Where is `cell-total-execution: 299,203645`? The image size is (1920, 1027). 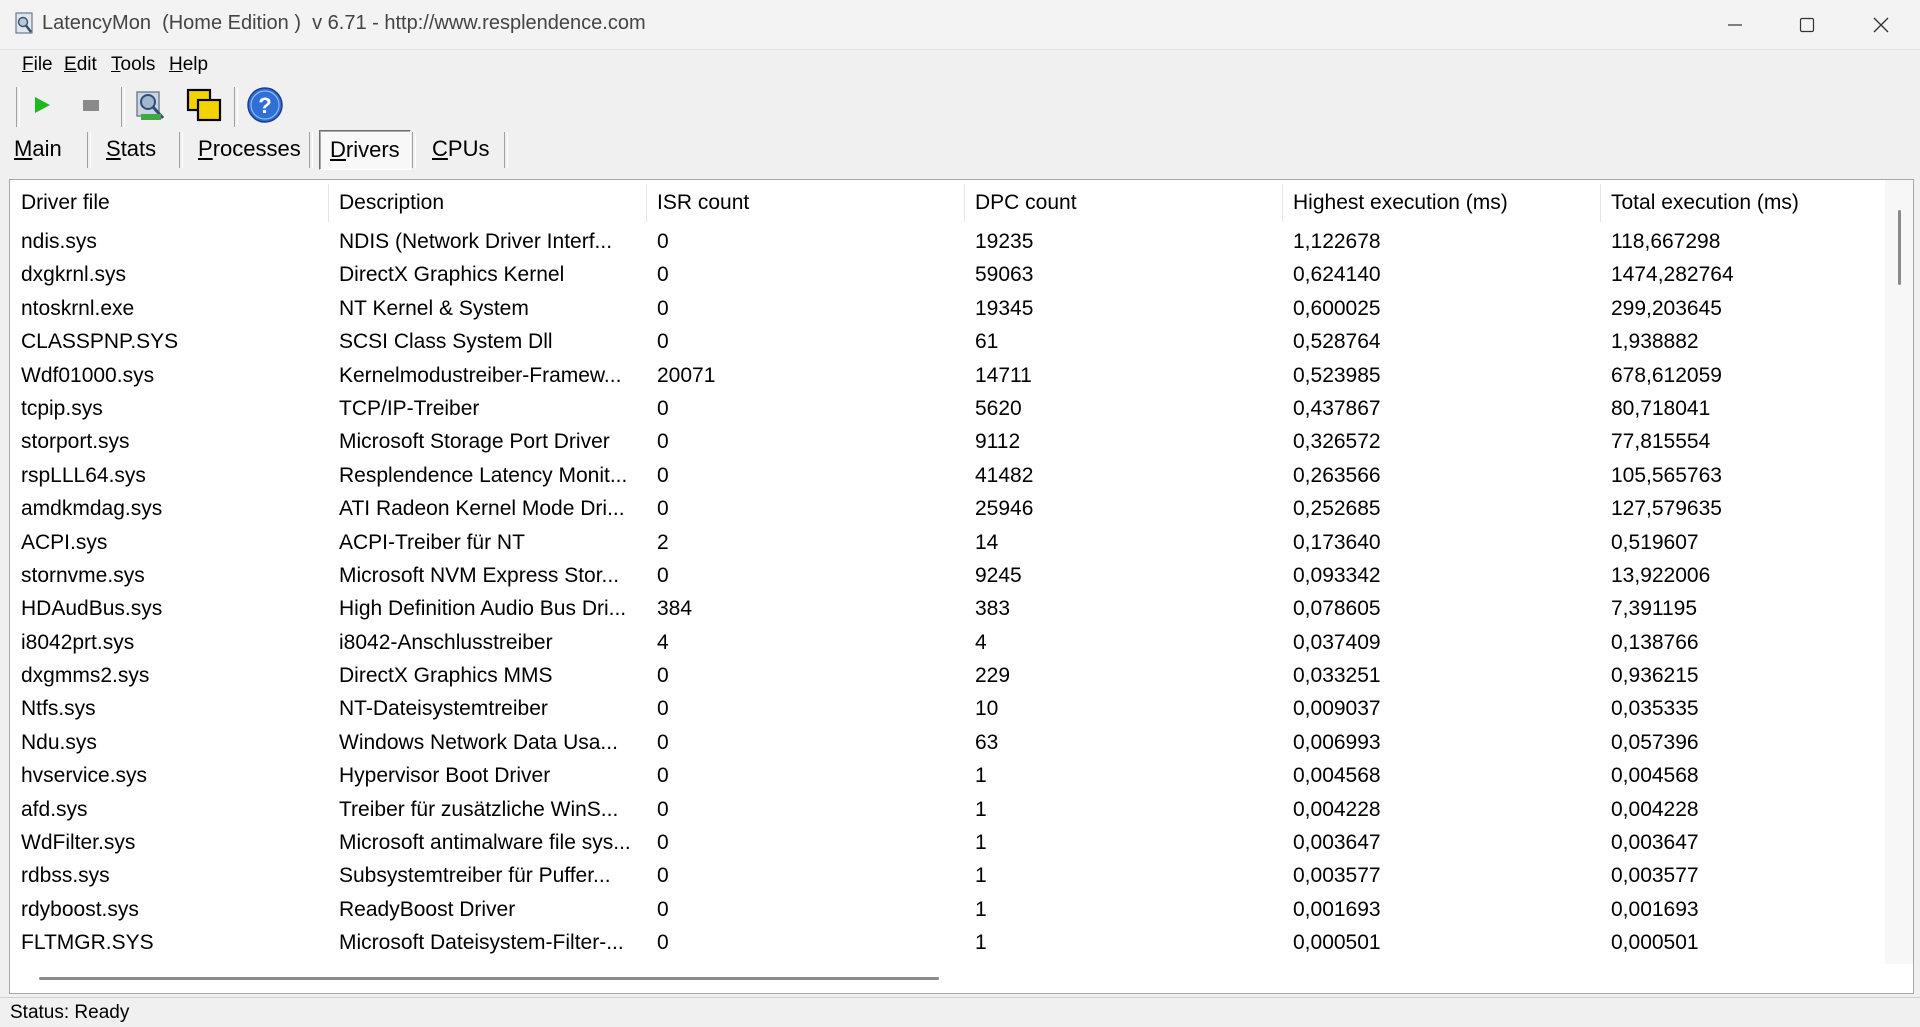 cell-total-execution: 299,203645 is located at coordinates (1666, 308).